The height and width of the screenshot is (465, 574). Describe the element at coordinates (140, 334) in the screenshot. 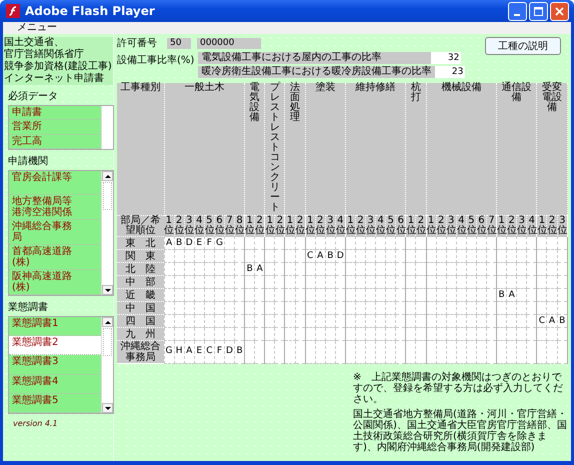

I see `row-header: 九 州` at that location.